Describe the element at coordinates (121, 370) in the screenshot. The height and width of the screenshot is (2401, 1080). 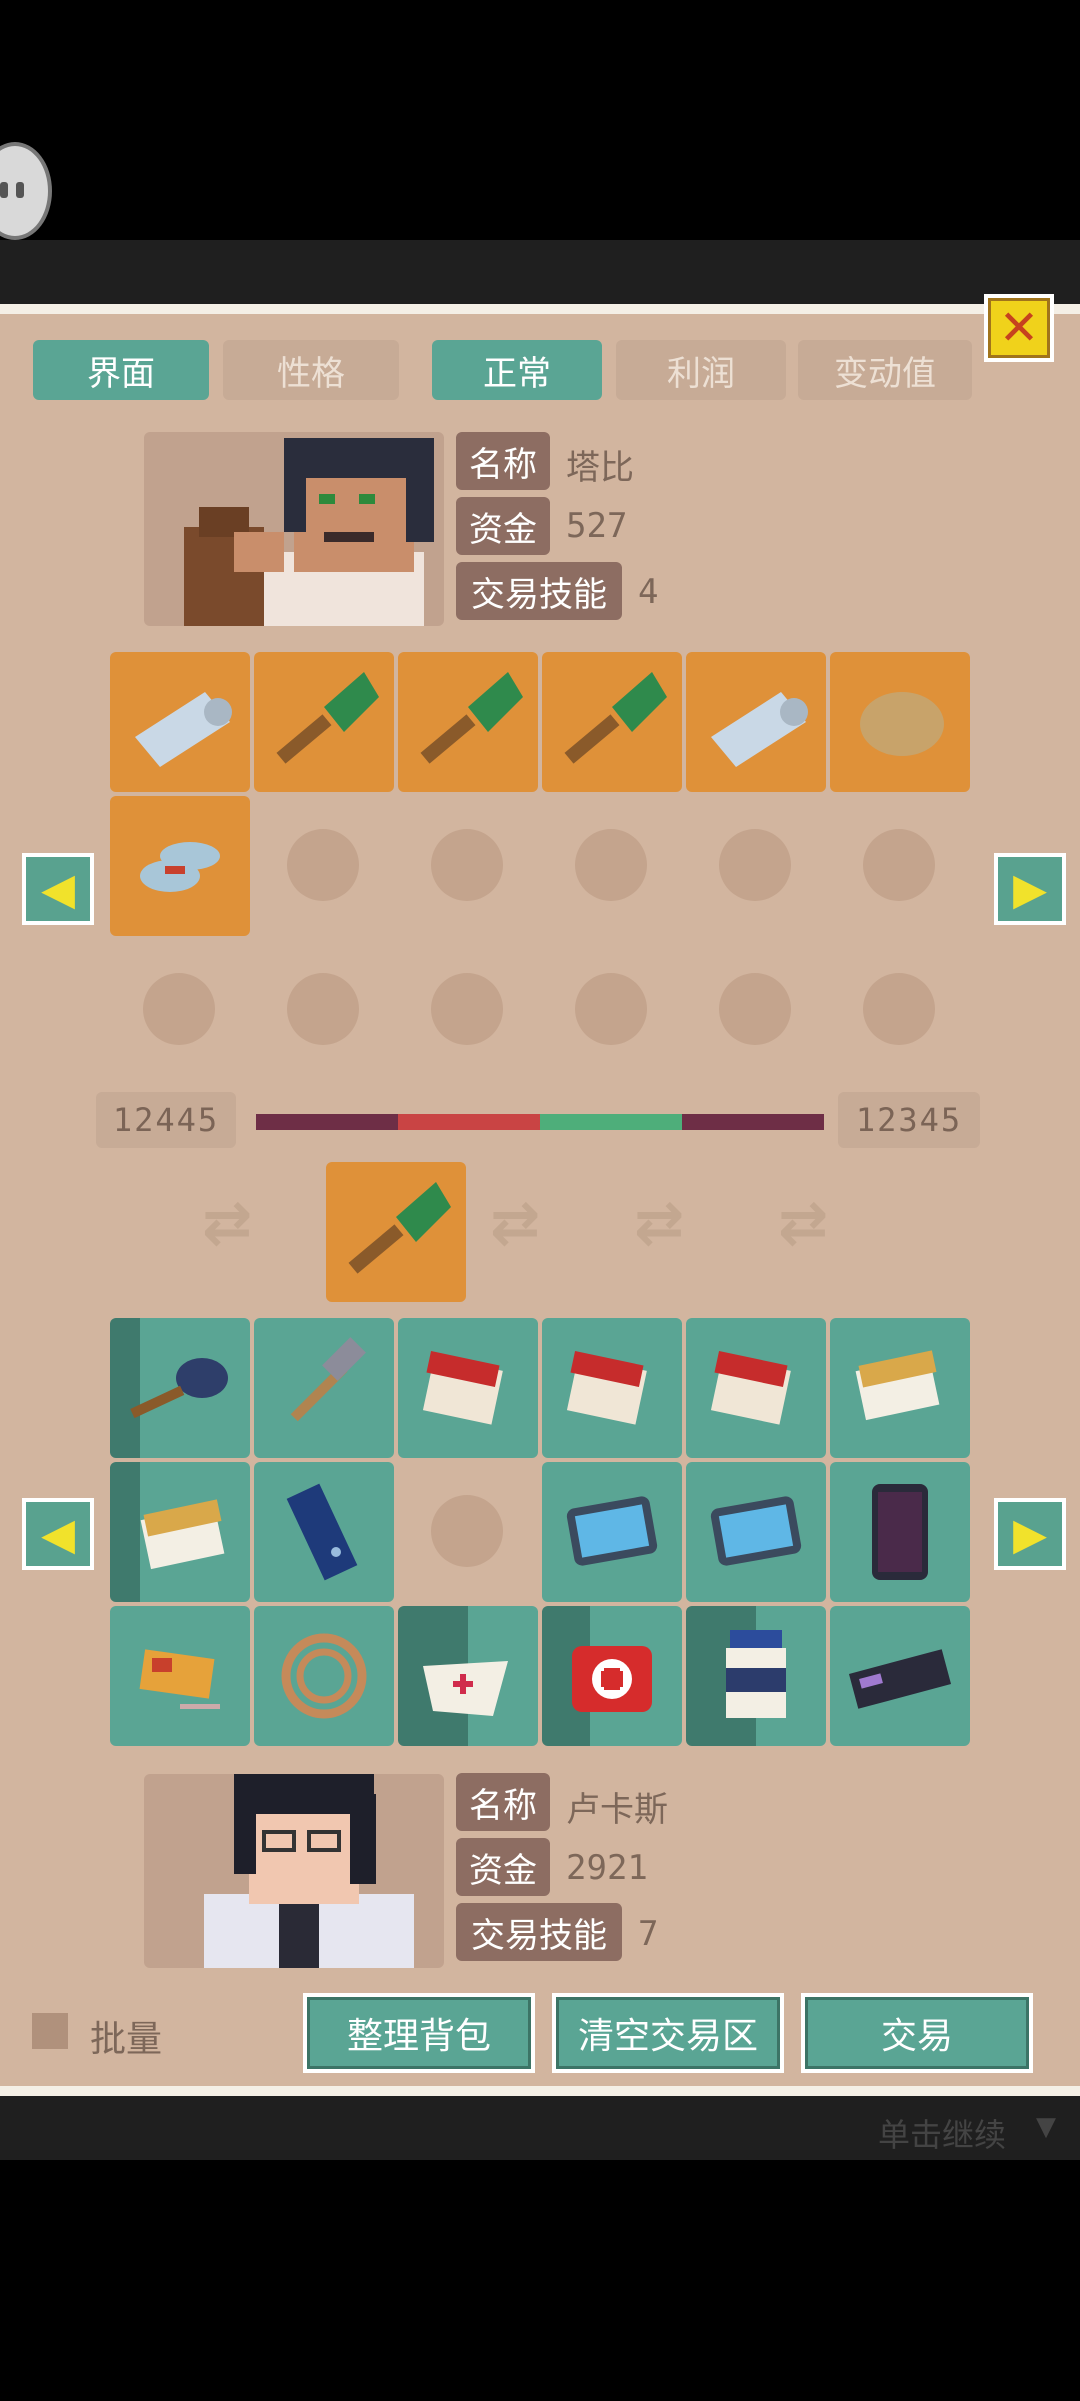
I see `tab-interface: 界面` at that location.